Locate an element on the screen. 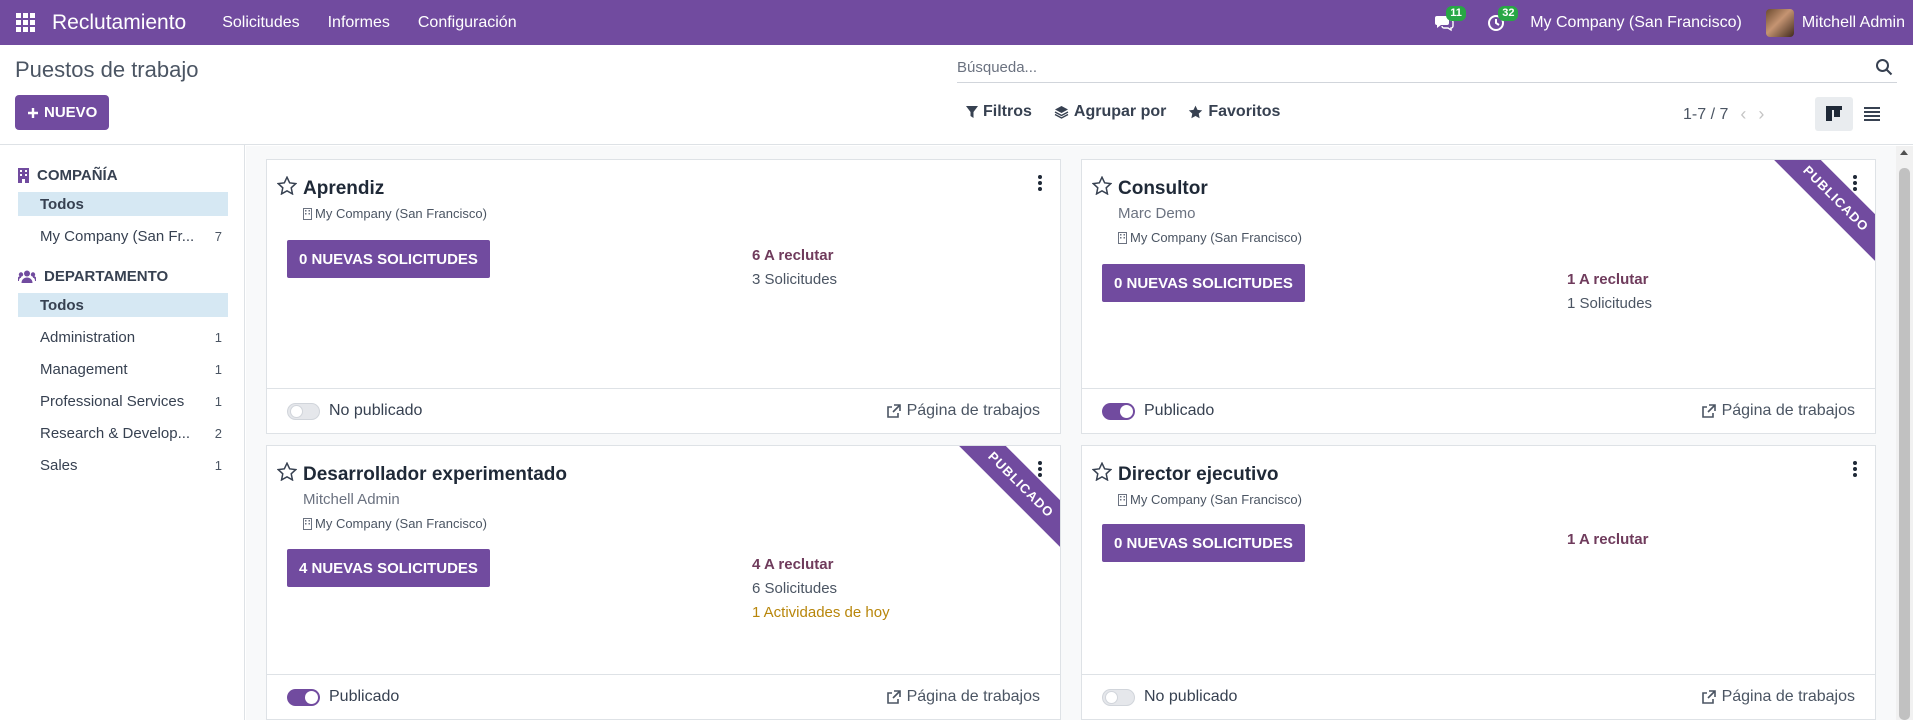 The height and width of the screenshot is (720, 1913). new-applications-button: 4 NUEVAS SOLICITUDES is located at coordinates (388, 568).